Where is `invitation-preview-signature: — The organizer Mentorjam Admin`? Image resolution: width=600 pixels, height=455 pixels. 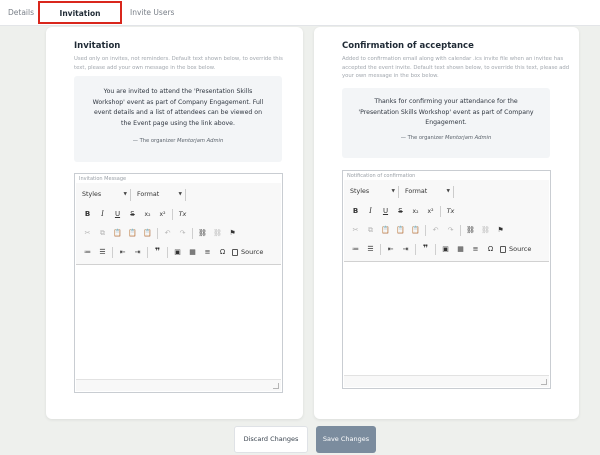 invitation-preview-signature: — The organizer Mentorjam Admin is located at coordinates (178, 141).